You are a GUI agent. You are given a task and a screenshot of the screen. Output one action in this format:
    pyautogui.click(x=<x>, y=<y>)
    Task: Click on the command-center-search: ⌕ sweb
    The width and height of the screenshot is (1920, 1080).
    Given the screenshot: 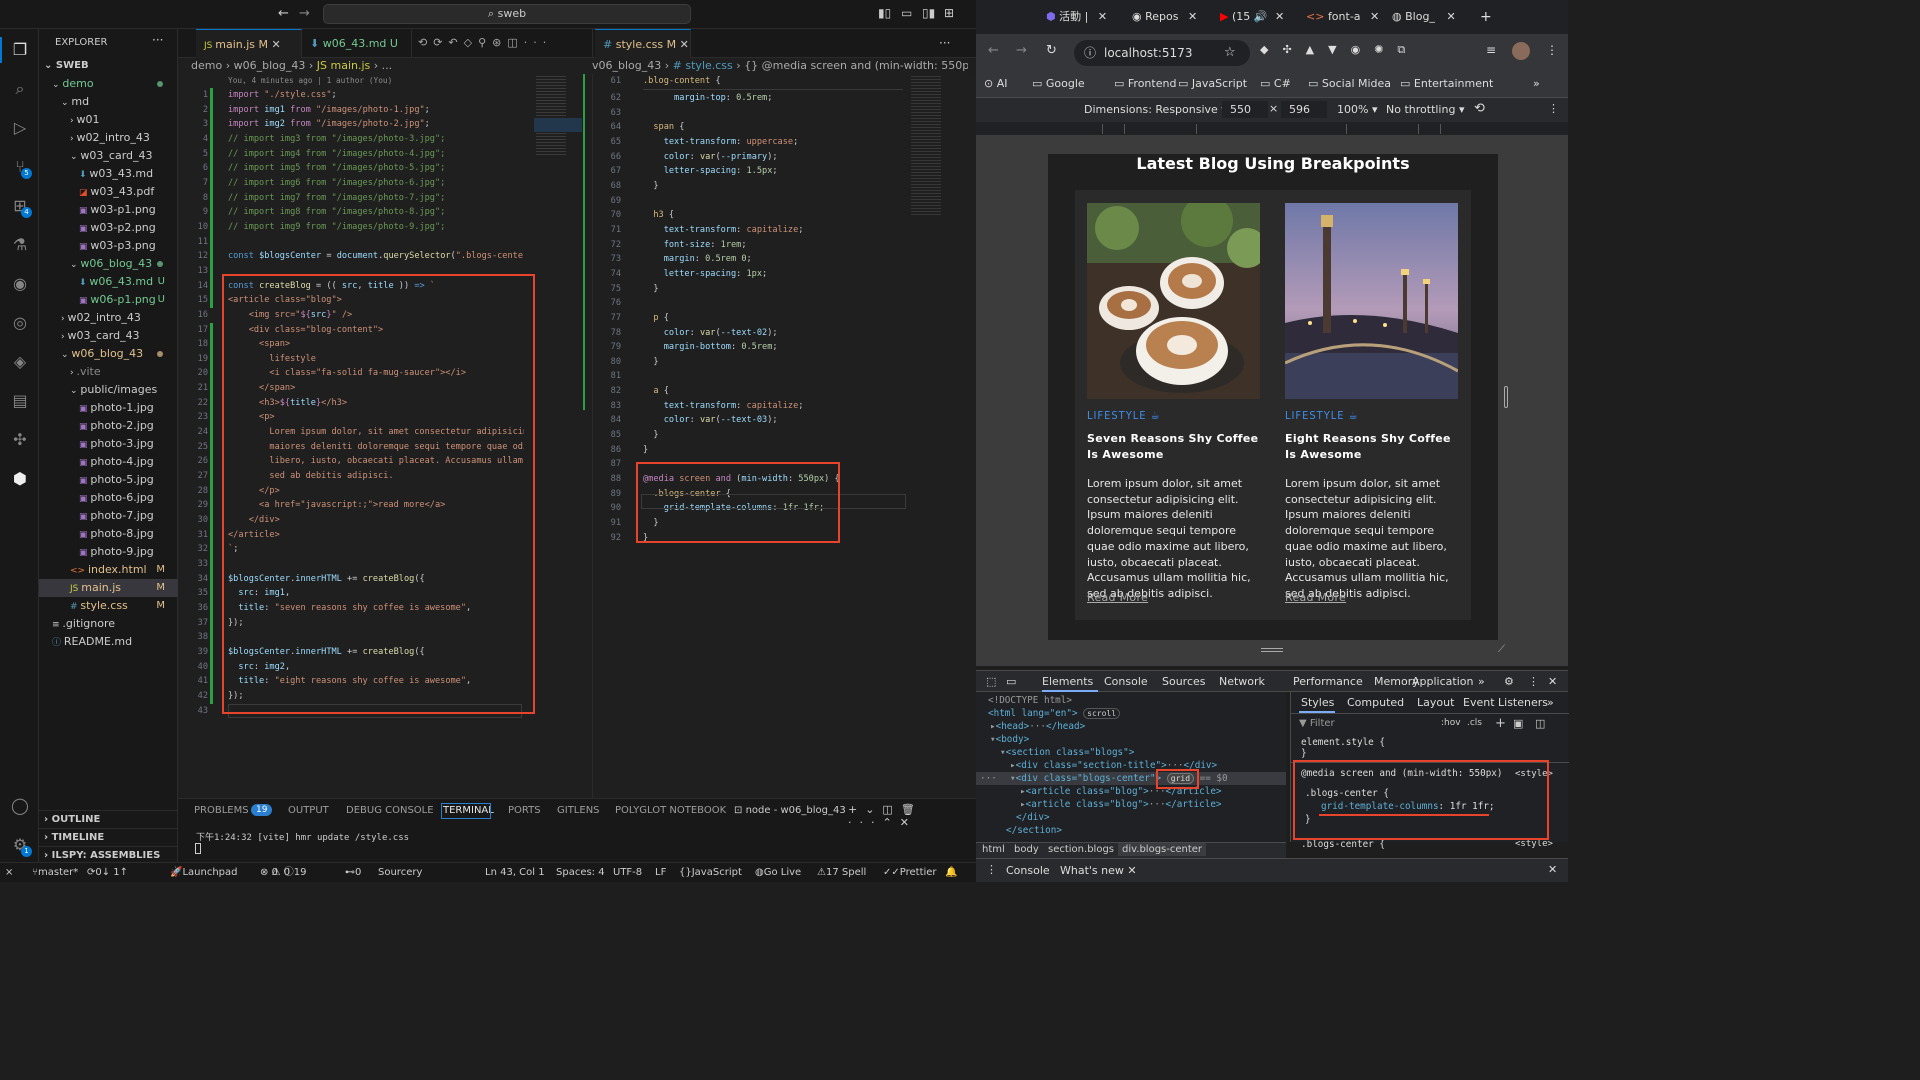 What is the action you would take?
    pyautogui.click(x=507, y=14)
    